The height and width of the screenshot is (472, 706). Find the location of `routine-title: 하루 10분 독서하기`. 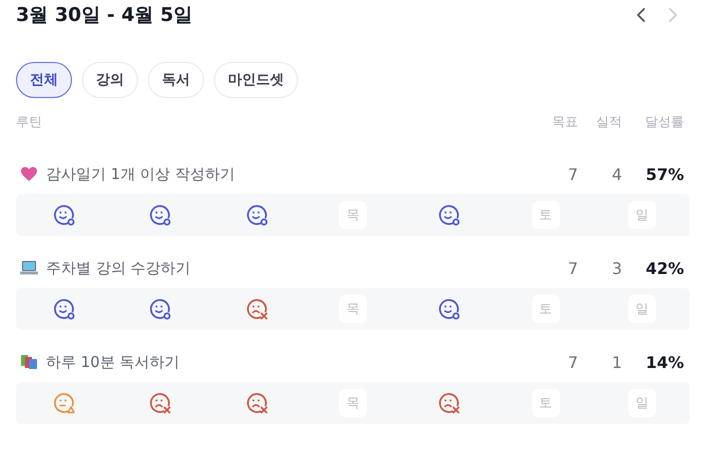

routine-title: 하루 10분 독서하기 is located at coordinates (113, 362).